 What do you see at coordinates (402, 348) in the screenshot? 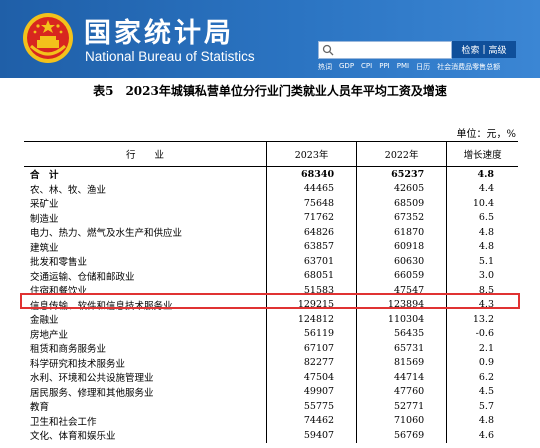
I see `wage-2022-cell: 65731` at bounding box center [402, 348].